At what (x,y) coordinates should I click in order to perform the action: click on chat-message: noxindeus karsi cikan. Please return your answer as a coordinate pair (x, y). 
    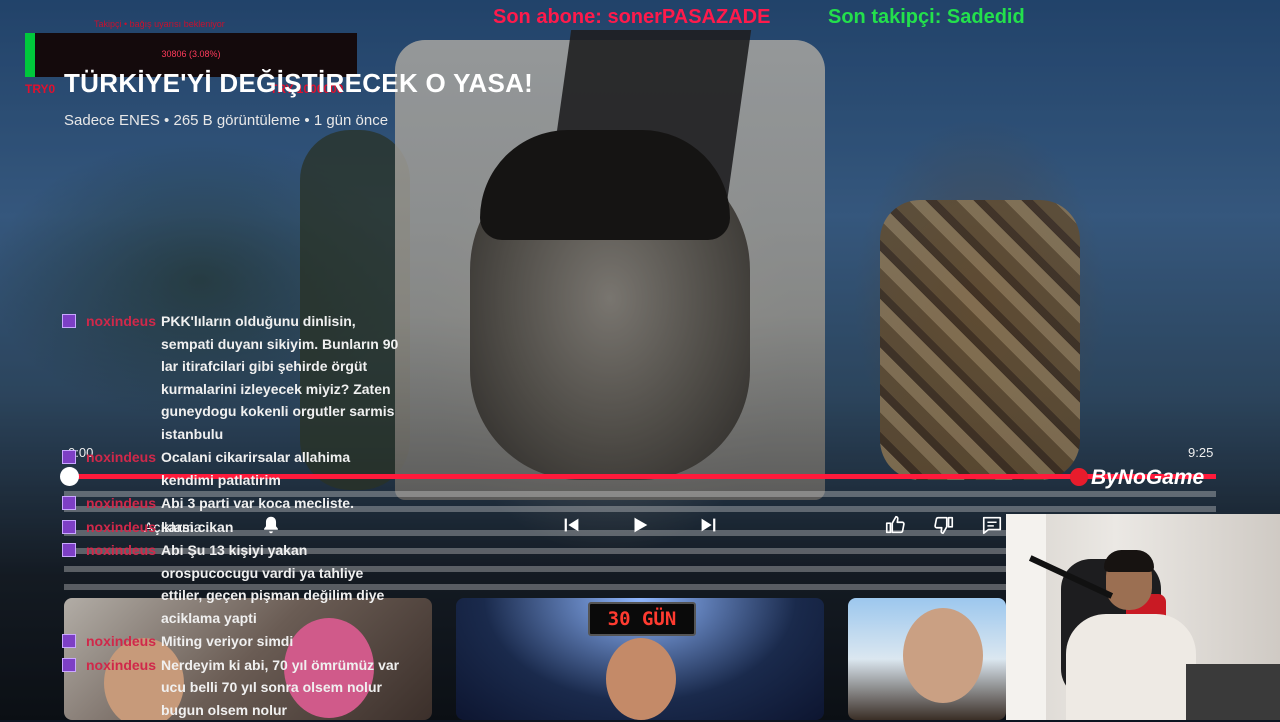
    Looking at the image, I should click on (232, 527).